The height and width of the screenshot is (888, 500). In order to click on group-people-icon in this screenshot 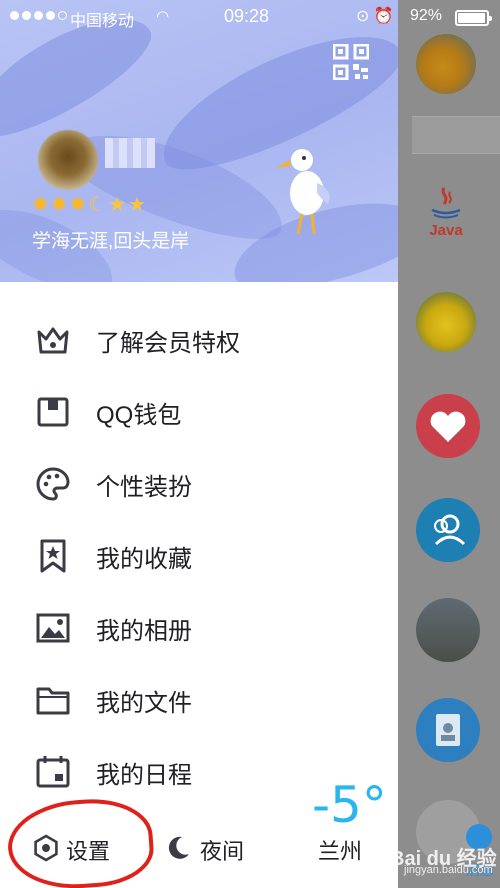, I will do `click(450, 530)`.